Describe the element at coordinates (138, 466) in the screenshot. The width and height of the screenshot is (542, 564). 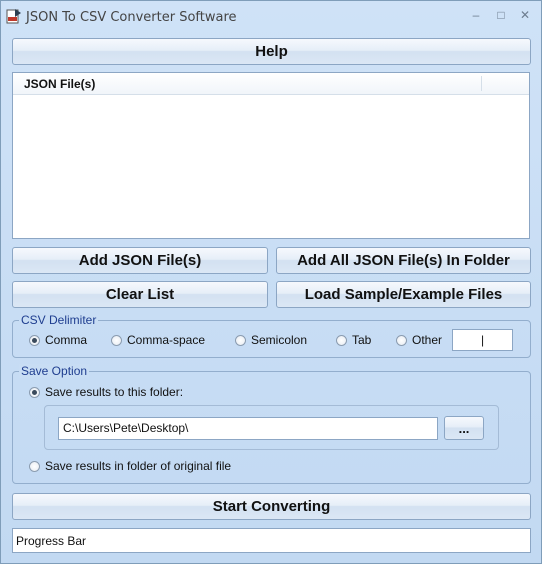
I see `save-original-label: Save results in folder of original file` at that location.